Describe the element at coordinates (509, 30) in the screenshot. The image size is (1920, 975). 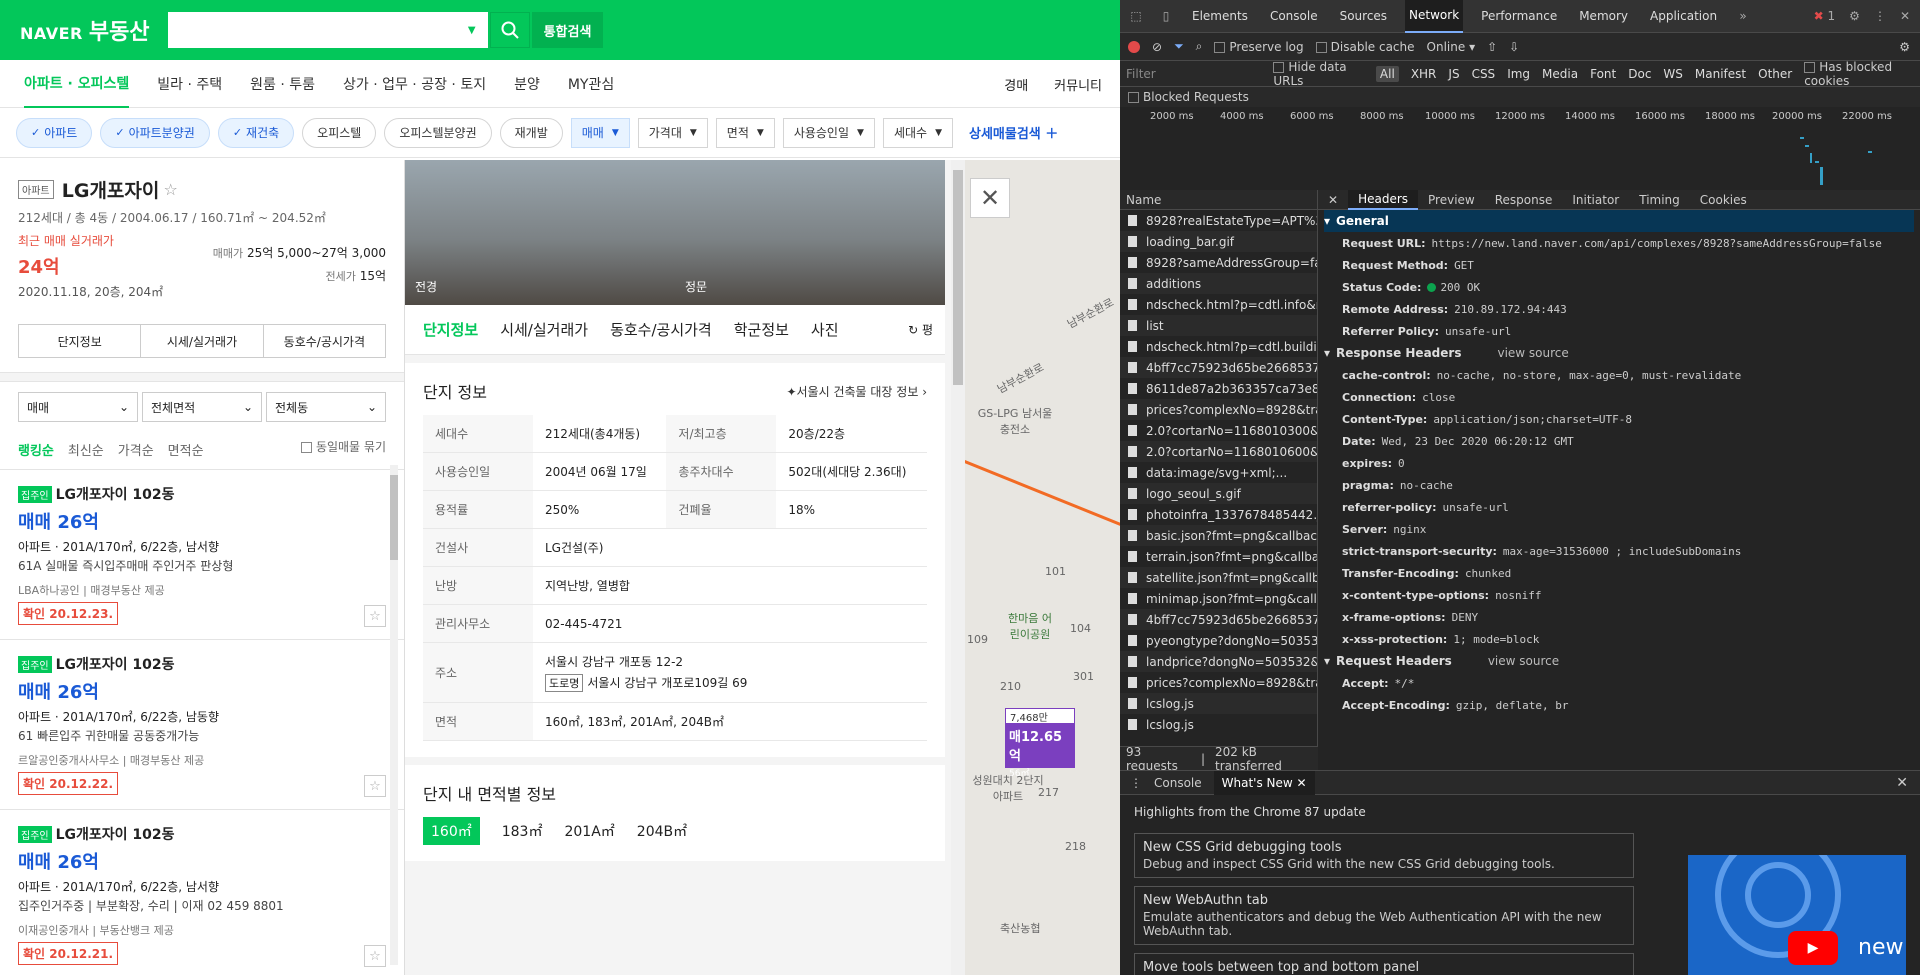
I see `search-button` at that location.